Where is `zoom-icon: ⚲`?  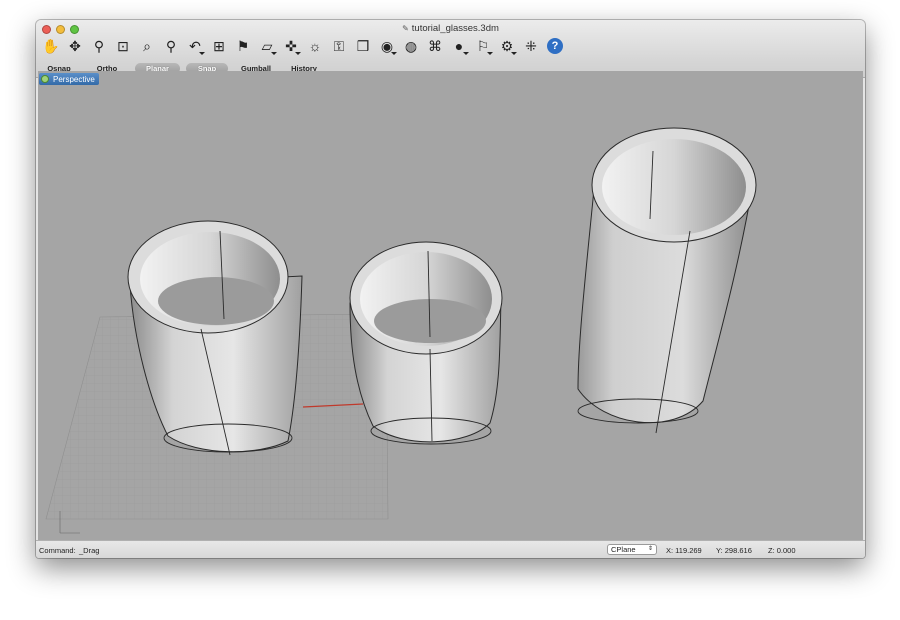
zoom-icon: ⚲ is located at coordinates (99, 46).